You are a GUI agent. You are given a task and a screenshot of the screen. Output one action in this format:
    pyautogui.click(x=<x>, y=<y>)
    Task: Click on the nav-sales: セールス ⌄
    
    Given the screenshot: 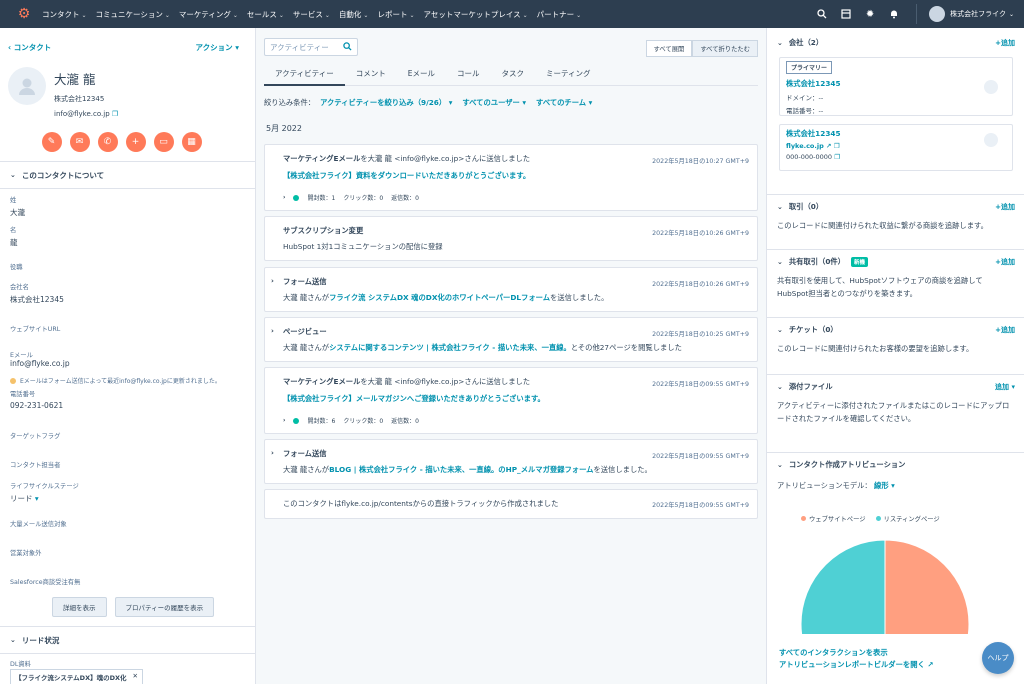 What is the action you would take?
    pyautogui.click(x=265, y=14)
    